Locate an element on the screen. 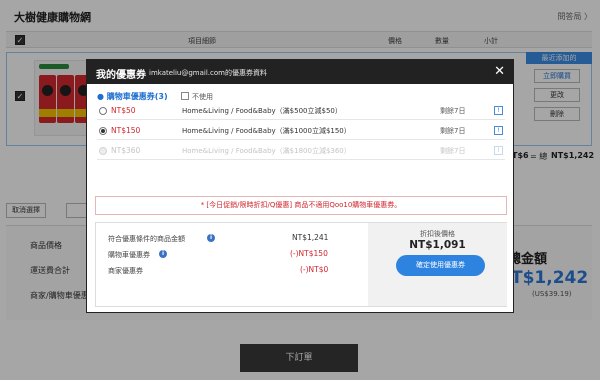 This screenshot has height=380, width=600. eligible-amount-label: 符合優惠條件的商品金額 is located at coordinates (146, 239).